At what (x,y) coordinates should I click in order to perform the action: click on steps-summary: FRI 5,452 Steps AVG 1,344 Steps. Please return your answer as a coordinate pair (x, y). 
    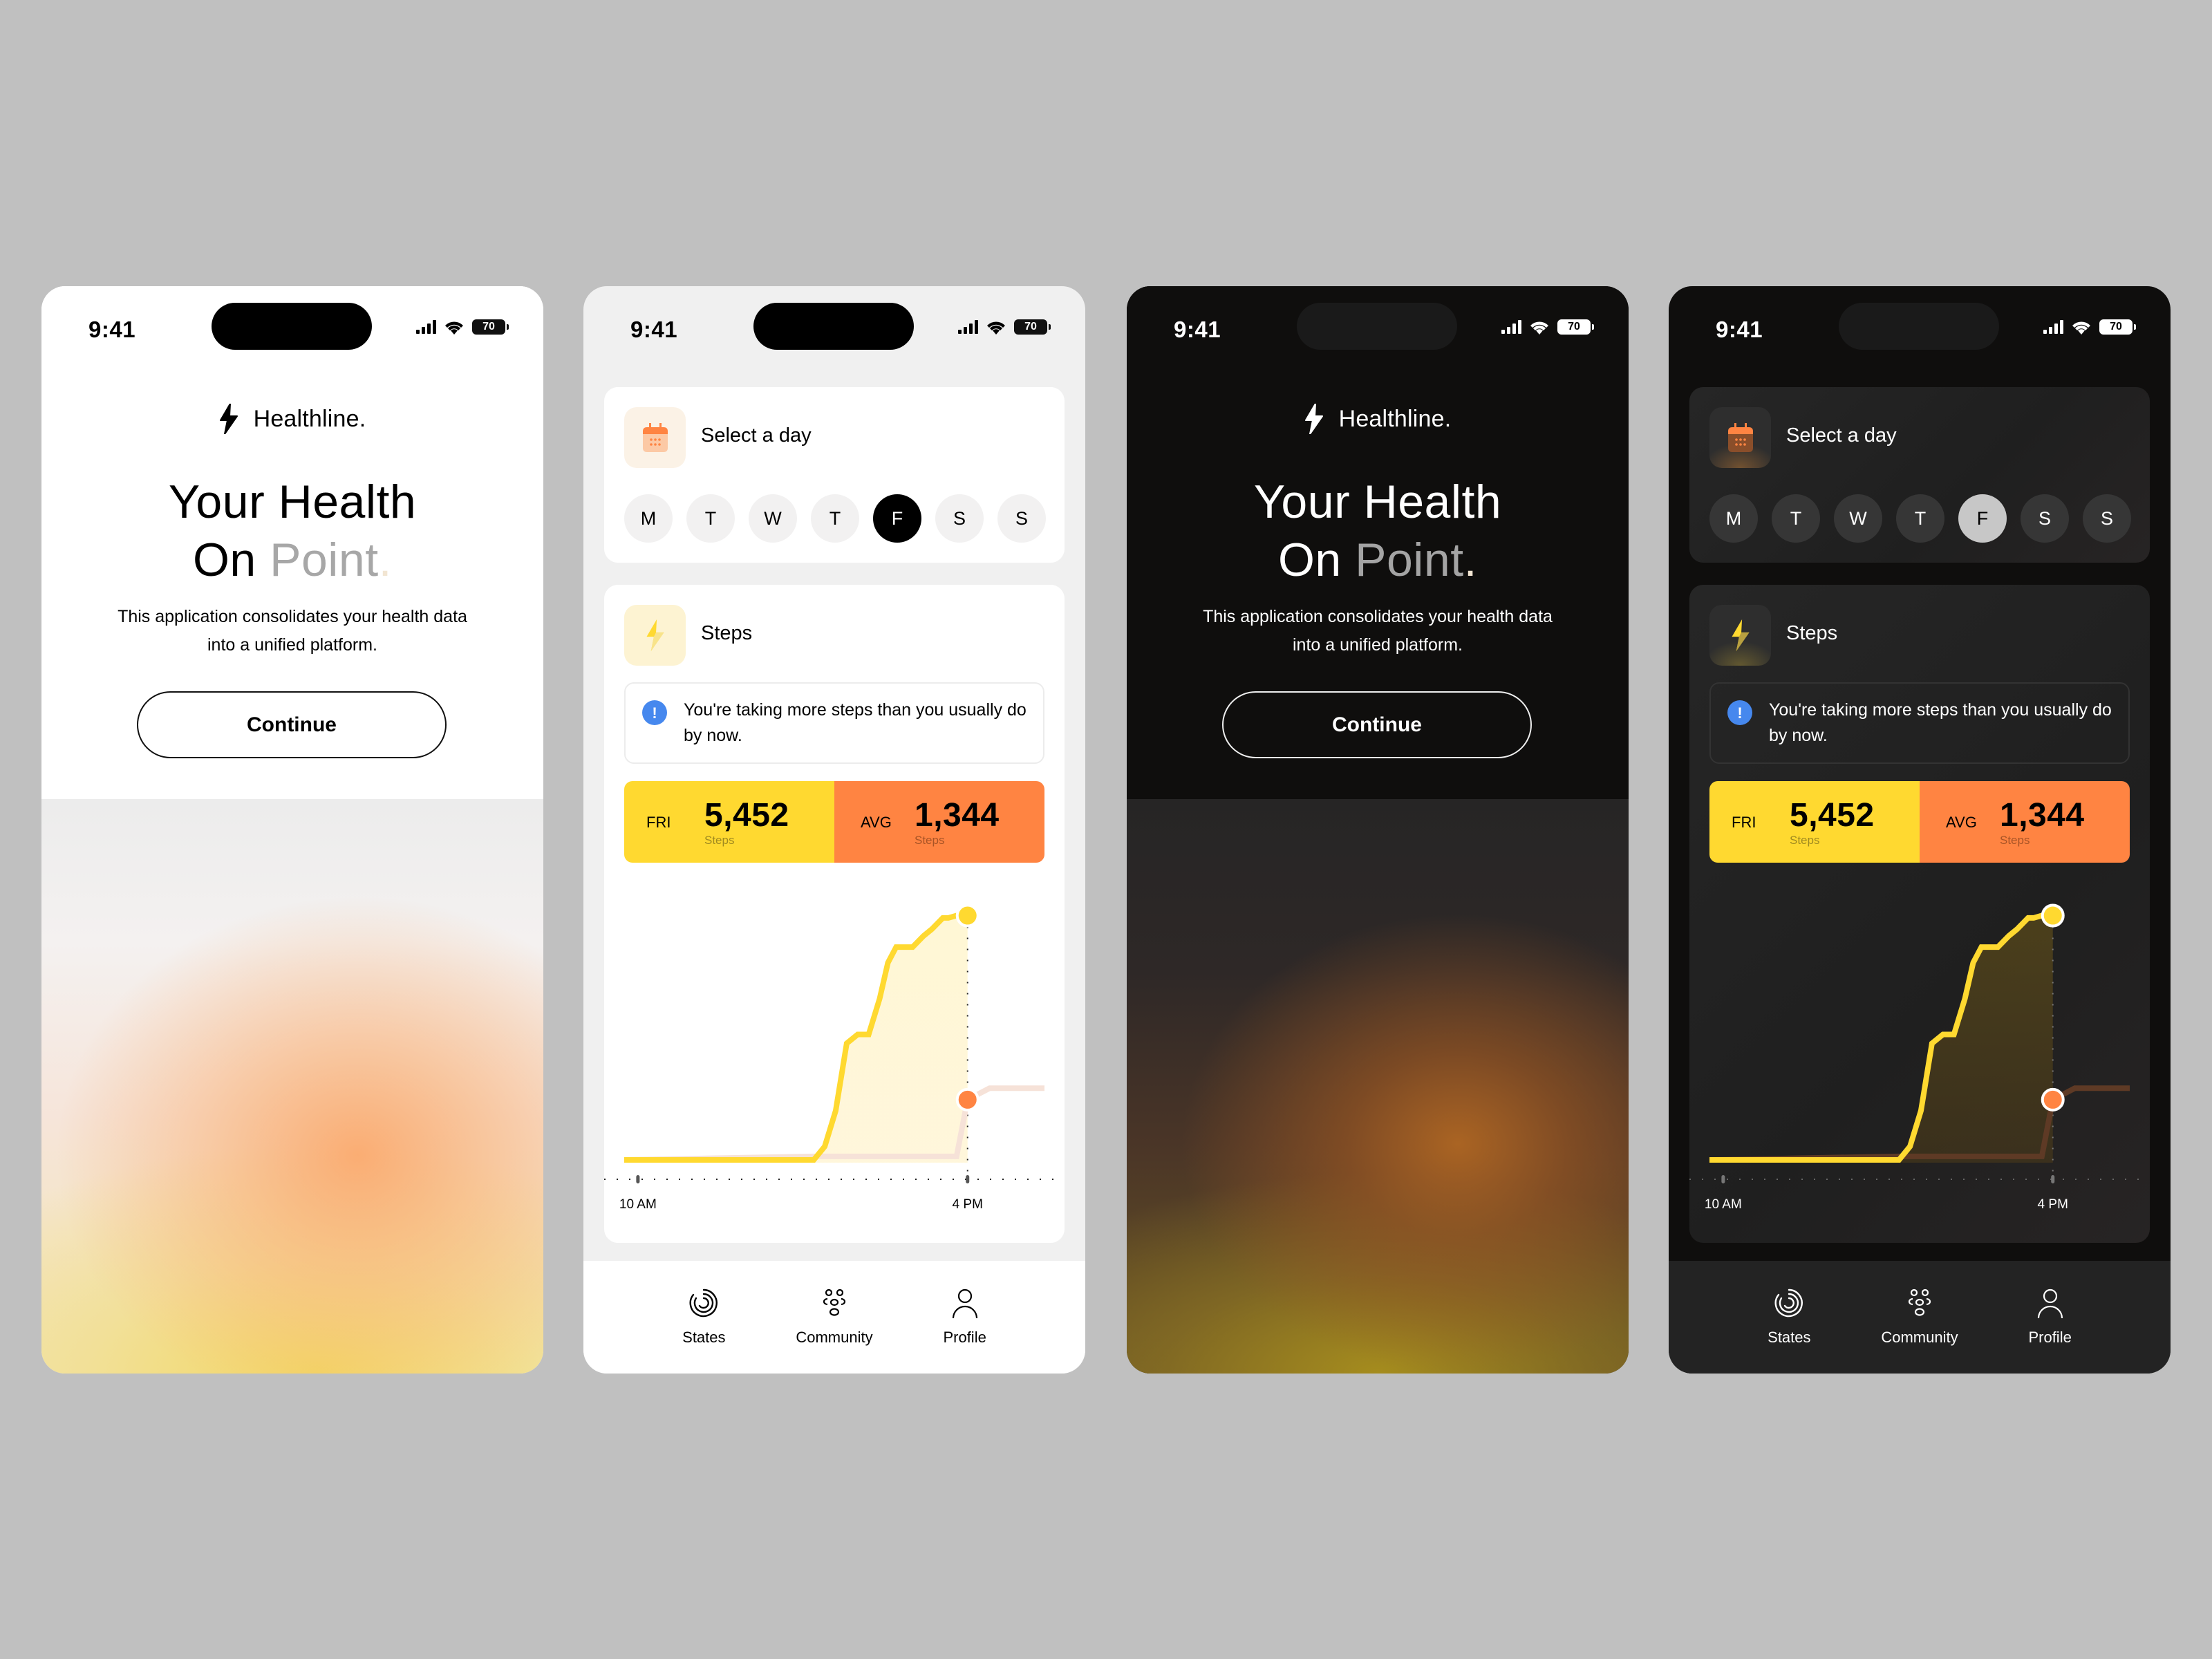
    Looking at the image, I should click on (1919, 822).